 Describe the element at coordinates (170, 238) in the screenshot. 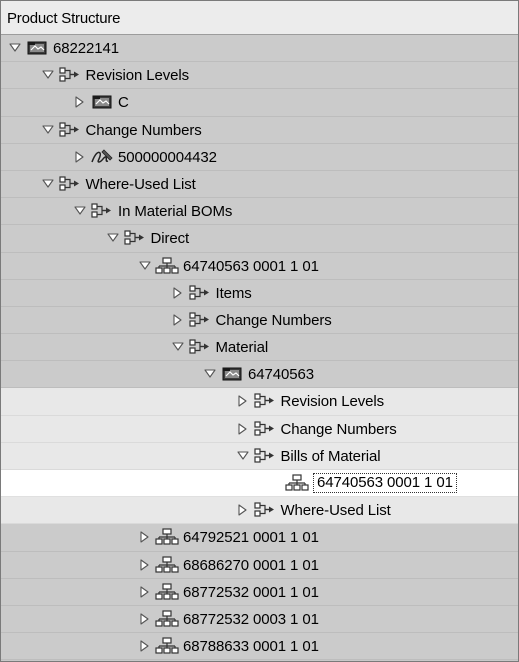

I see `tree-node-label: Direct` at that location.